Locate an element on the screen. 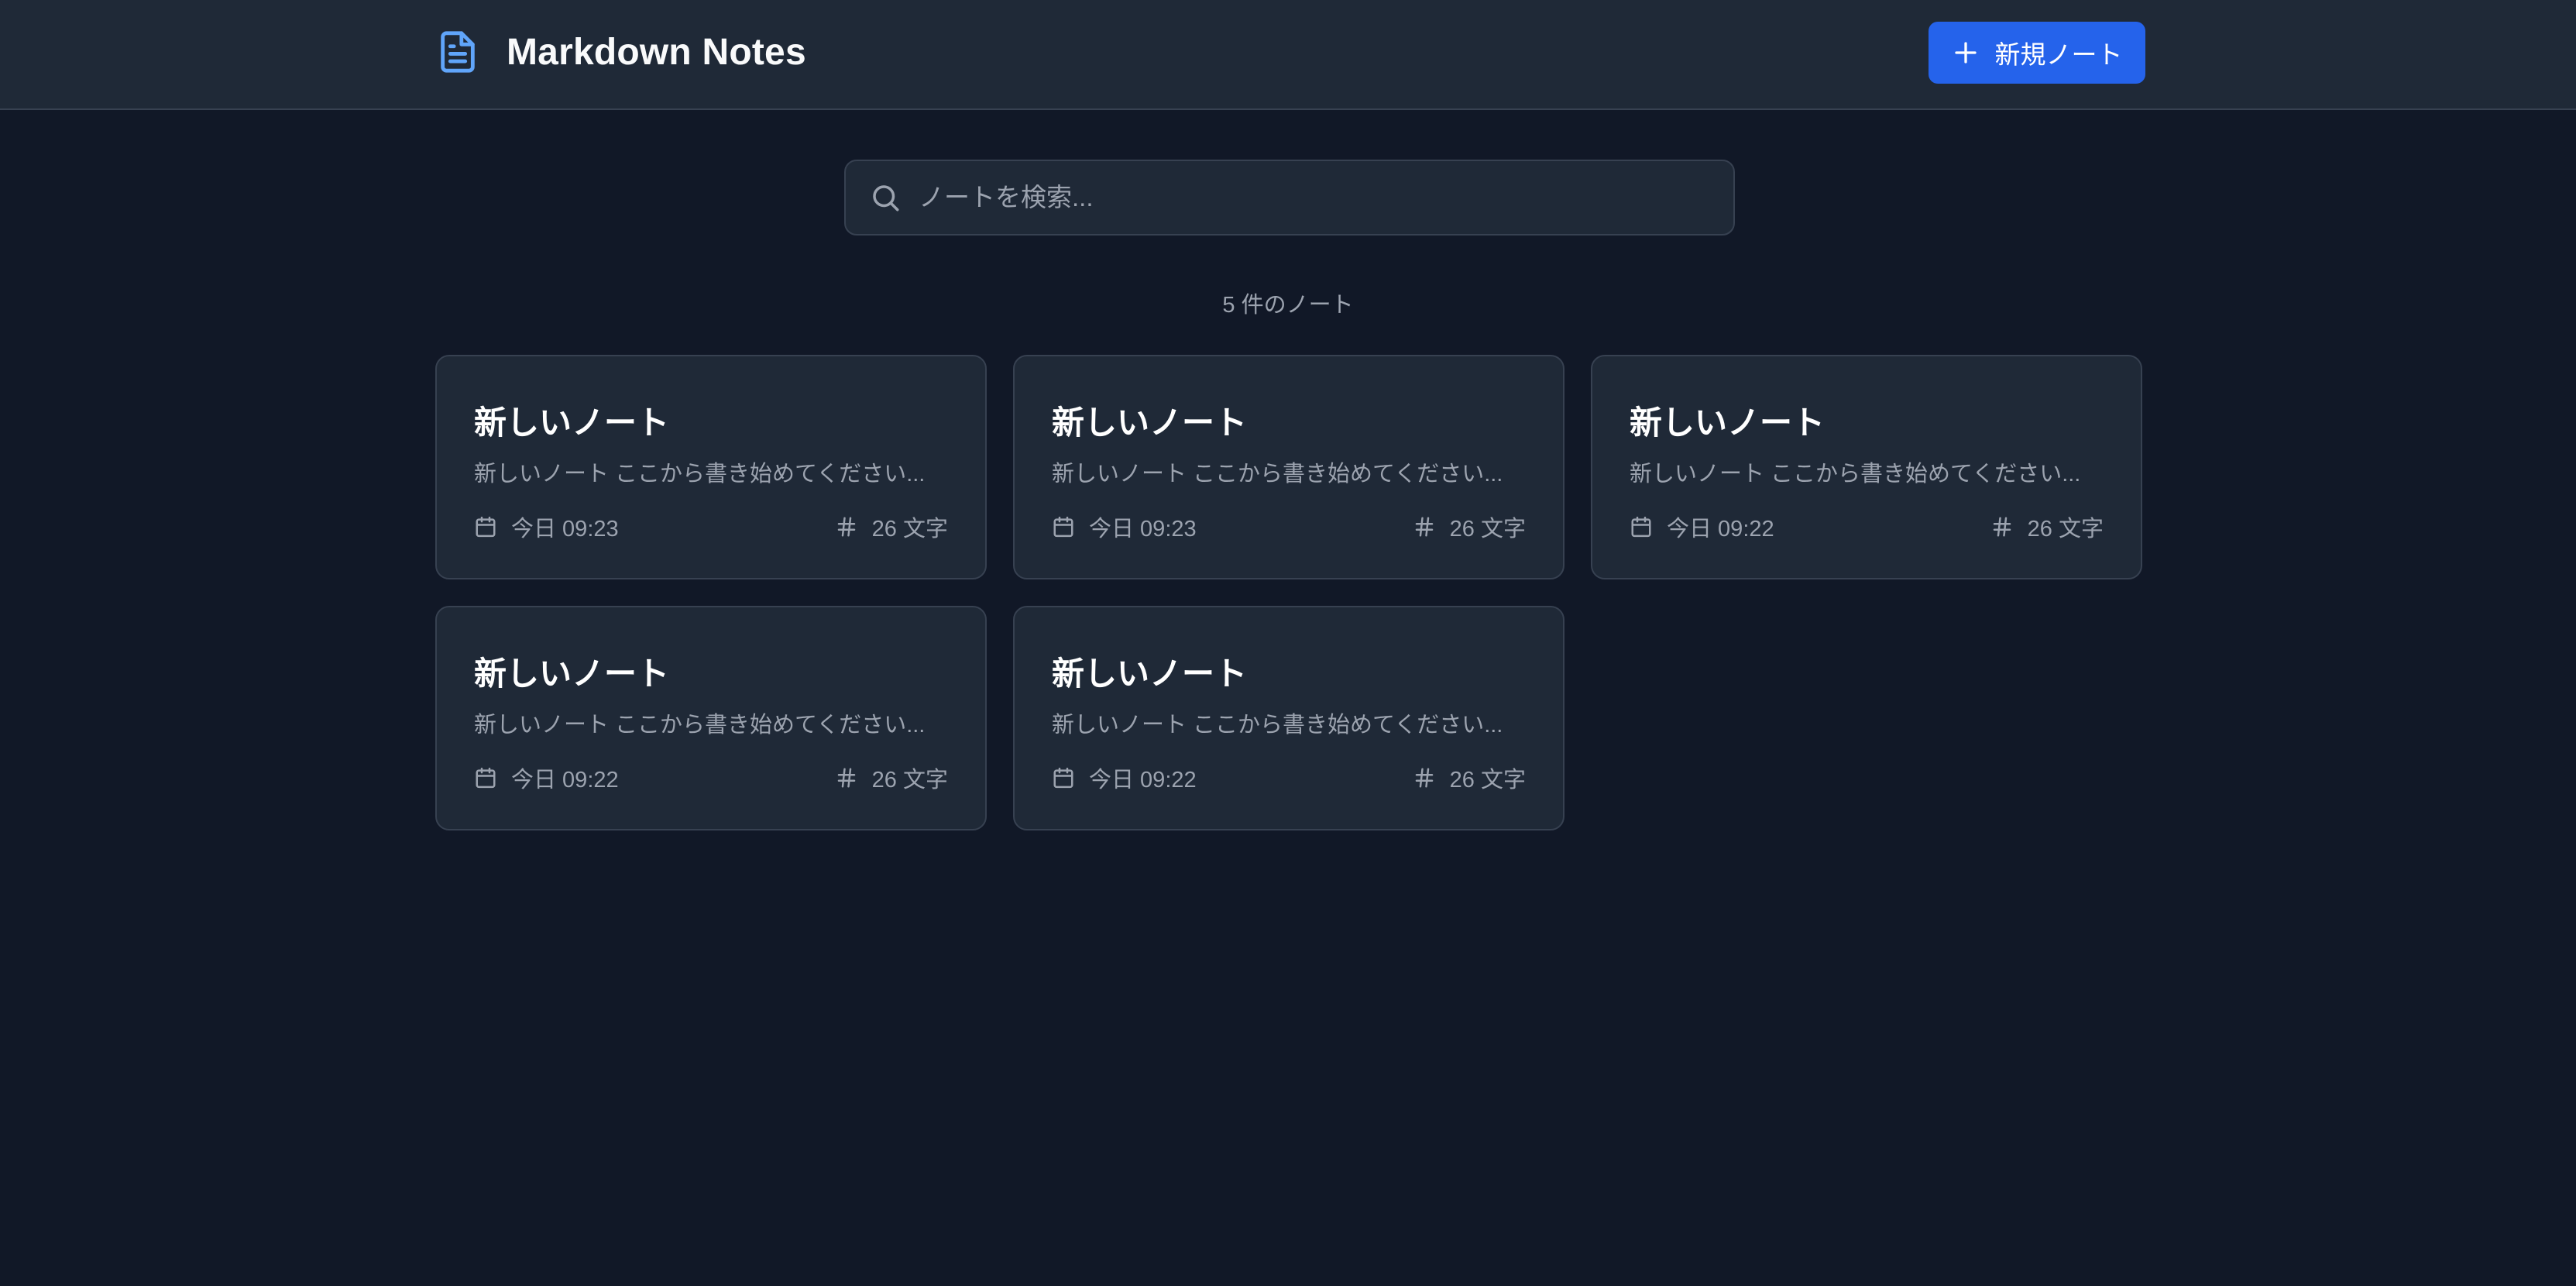  search-box is located at coordinates (1289, 198).